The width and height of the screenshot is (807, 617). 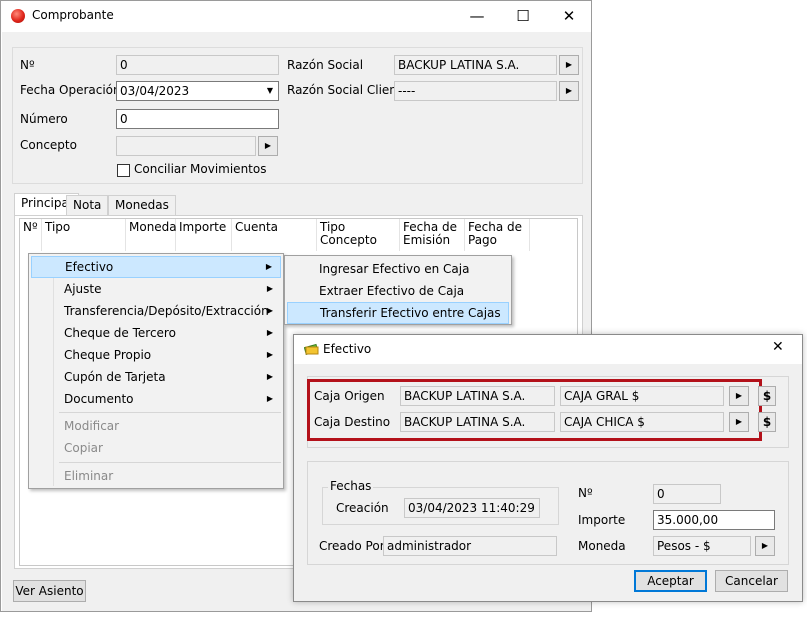 What do you see at coordinates (398, 269) in the screenshot?
I see `submenu-item-ingresar-efectivo: Ingresar Efectivo en Caja` at bounding box center [398, 269].